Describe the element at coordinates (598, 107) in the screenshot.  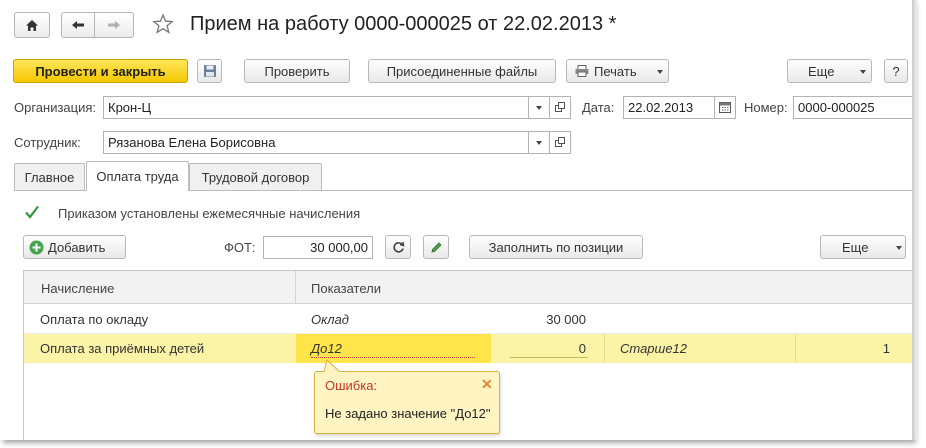
I see `date-label: Дата:` at that location.